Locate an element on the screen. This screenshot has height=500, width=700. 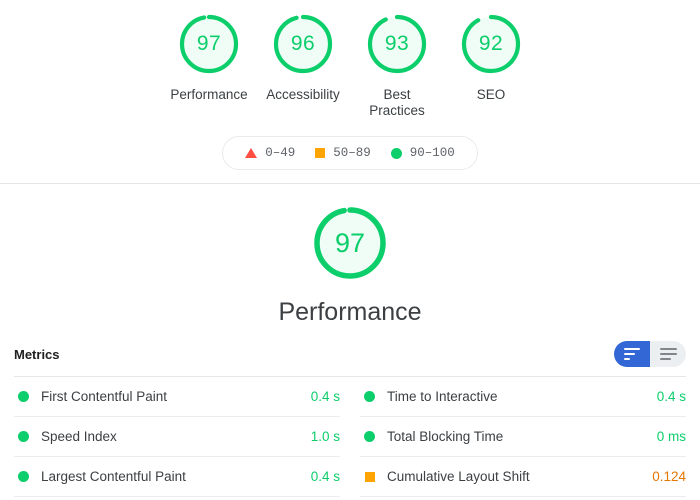
gauge-ring: 92 is located at coordinates (491, 44).